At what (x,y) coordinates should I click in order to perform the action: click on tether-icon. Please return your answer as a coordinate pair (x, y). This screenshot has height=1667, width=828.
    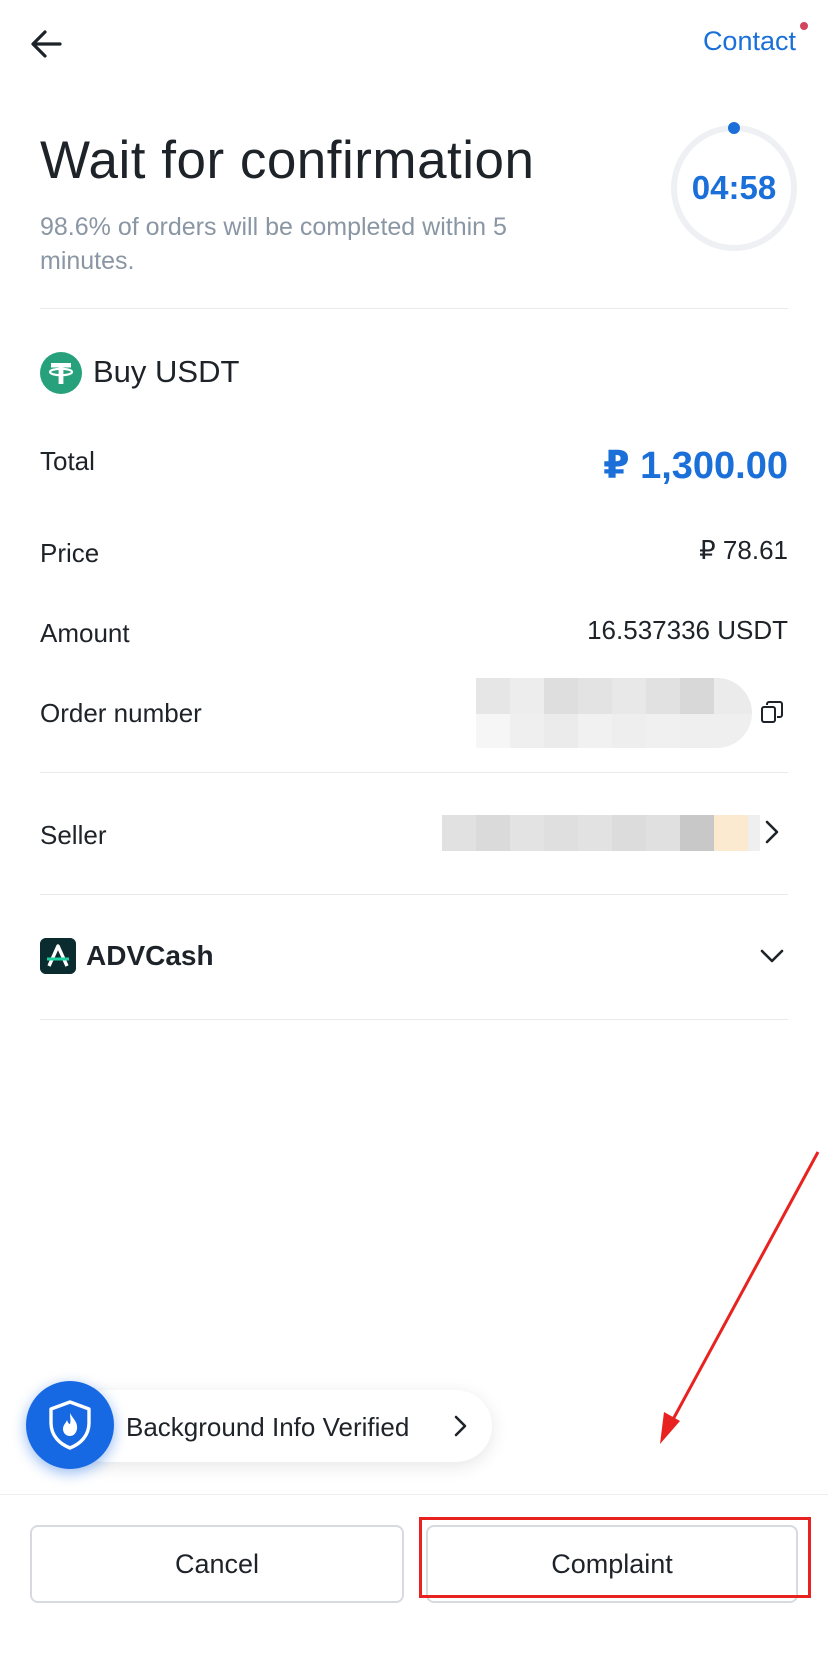
    Looking at the image, I should click on (61, 373).